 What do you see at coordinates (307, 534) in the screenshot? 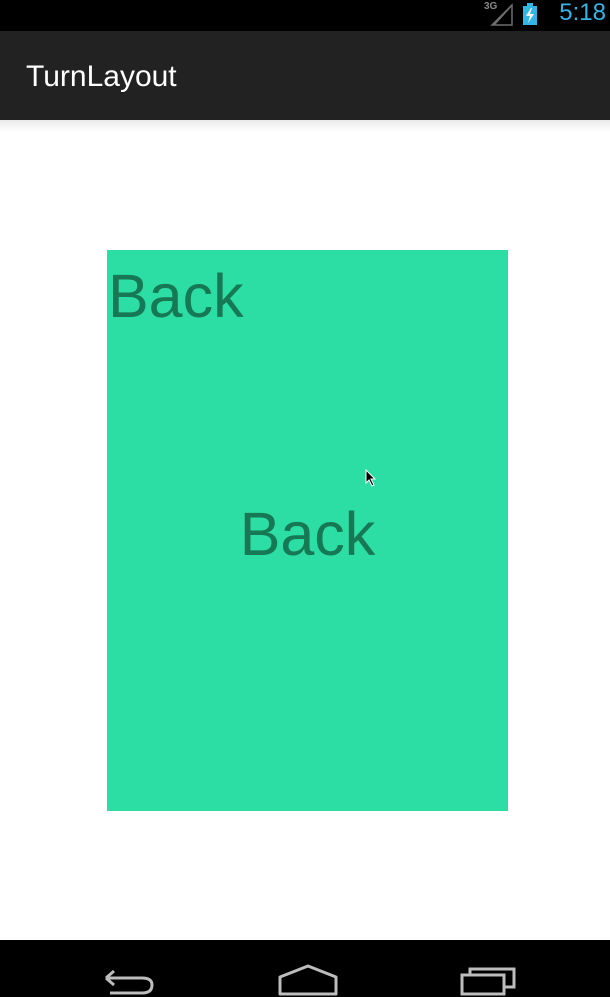
I see `card-center-label: Back` at bounding box center [307, 534].